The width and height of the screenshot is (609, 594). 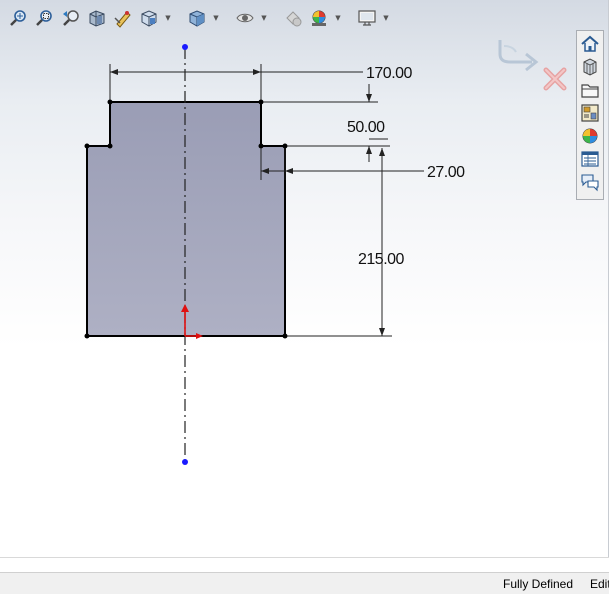 I want to click on sketch-status: Fully Defined, so click(x=538, y=584).